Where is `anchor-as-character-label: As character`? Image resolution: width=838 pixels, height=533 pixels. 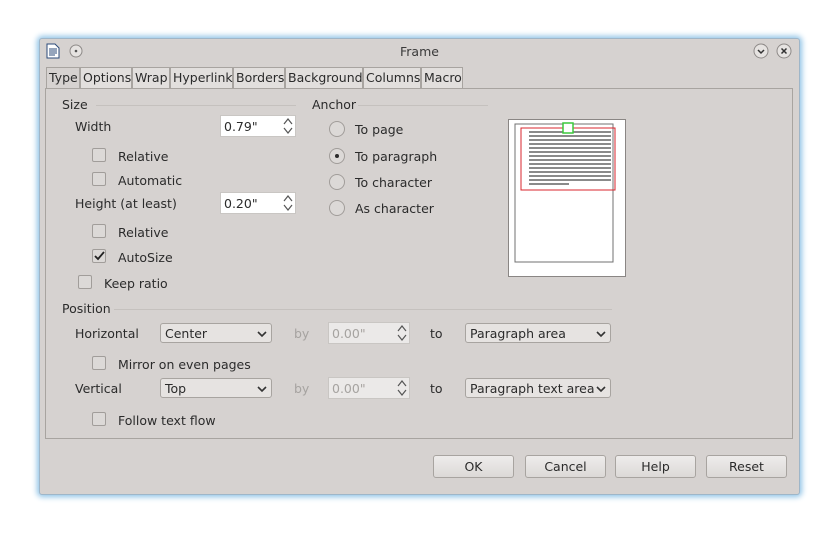 anchor-as-character-label: As character is located at coordinates (394, 208).